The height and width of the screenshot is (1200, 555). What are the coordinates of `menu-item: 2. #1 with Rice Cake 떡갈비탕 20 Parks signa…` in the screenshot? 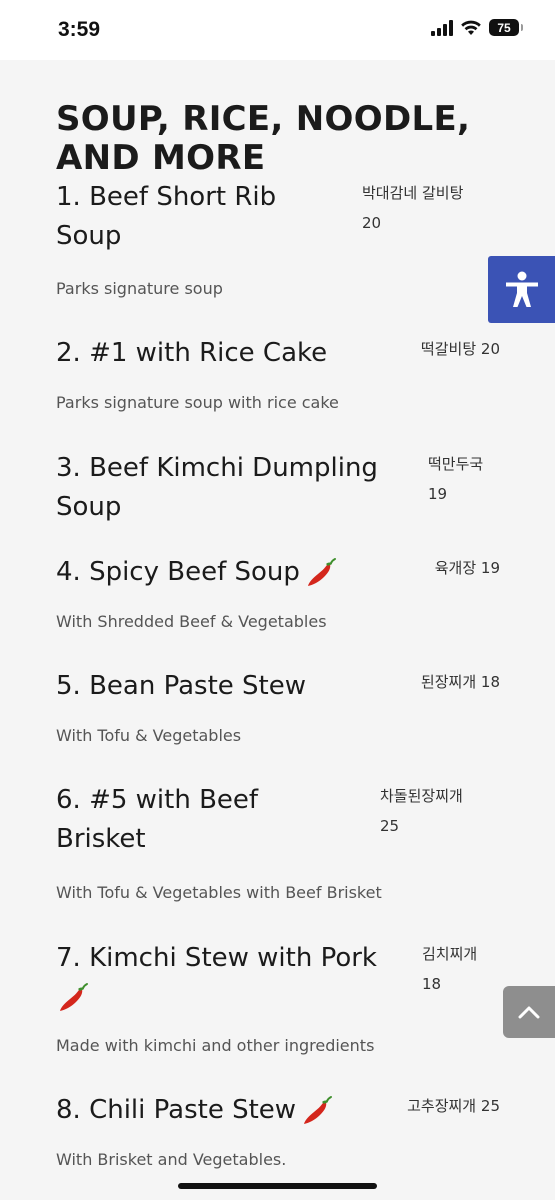 It's located at (278, 374).